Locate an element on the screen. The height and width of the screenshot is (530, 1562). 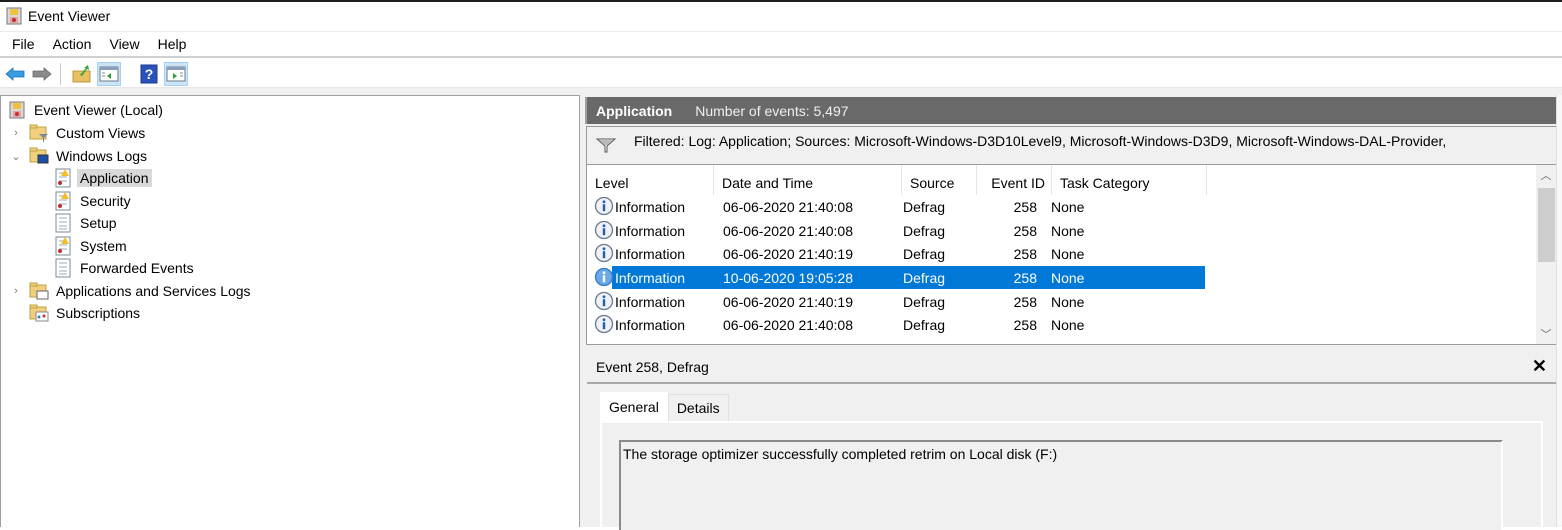
tree-item-security: Security is located at coordinates (93, 201).